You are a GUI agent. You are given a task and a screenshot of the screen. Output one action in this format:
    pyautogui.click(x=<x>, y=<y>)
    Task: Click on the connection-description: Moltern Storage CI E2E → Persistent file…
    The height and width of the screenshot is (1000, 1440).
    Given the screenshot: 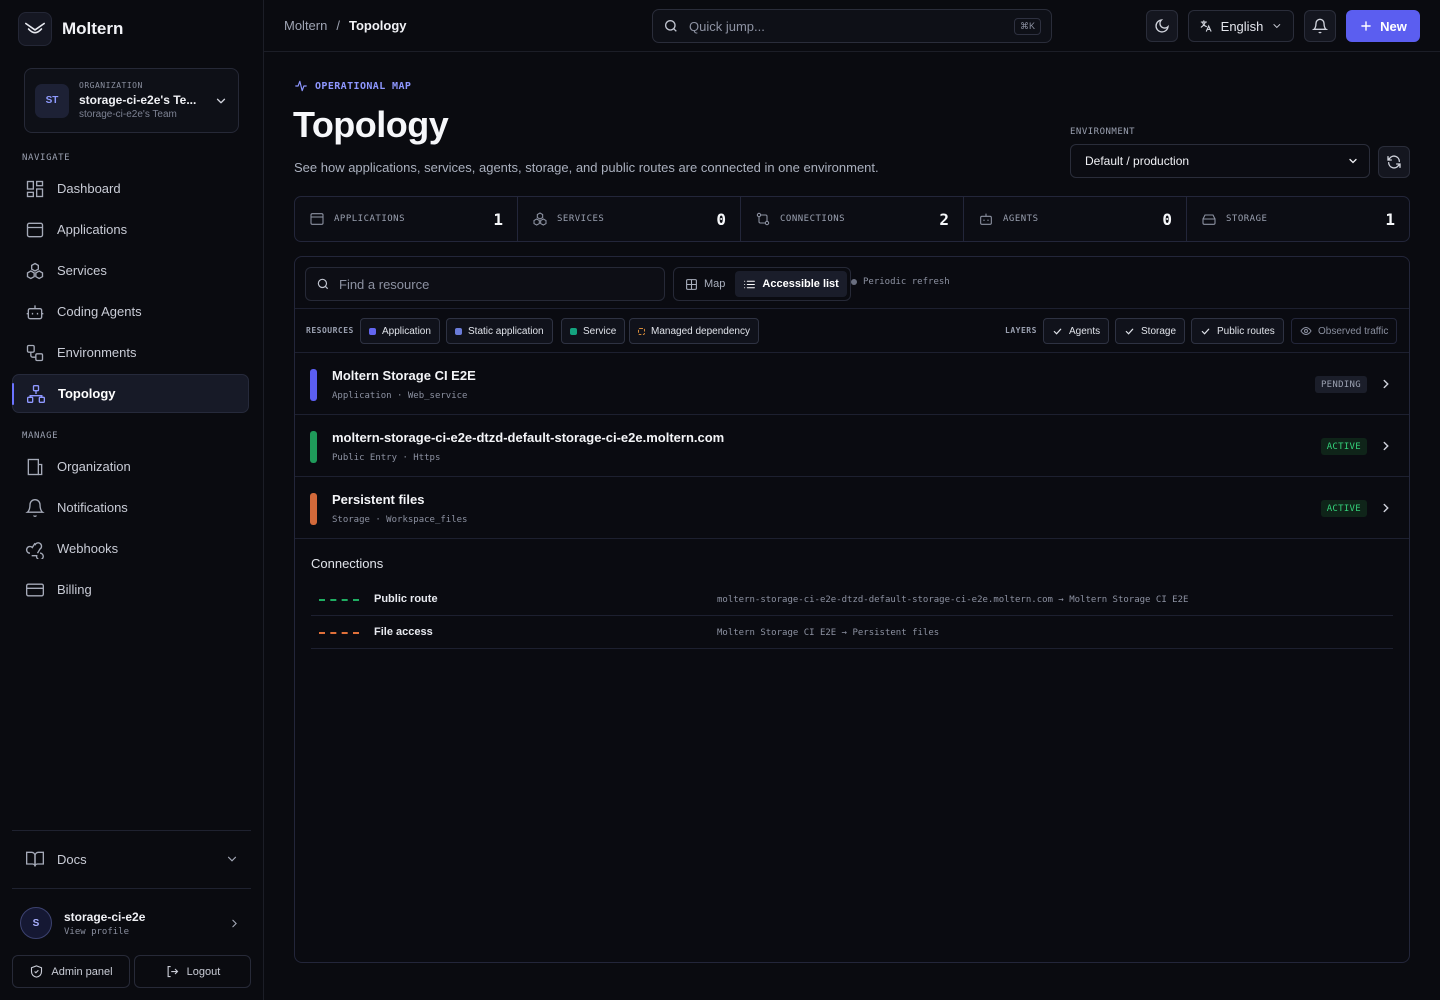 What is the action you would take?
    pyautogui.click(x=828, y=633)
    